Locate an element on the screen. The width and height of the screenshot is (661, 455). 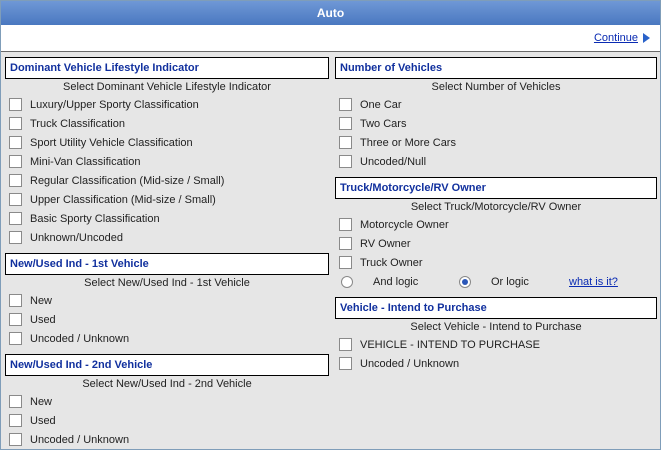
section-title: Truck/Motorcycle/RV Owner is located at coordinates (496, 188).